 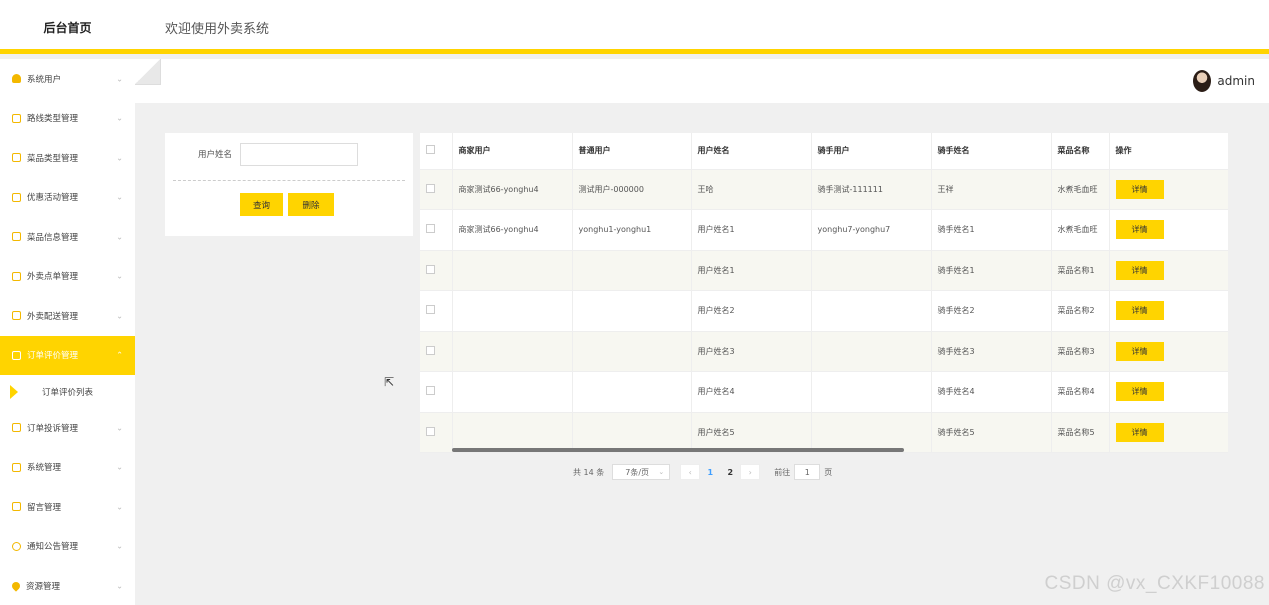 I want to click on sidebar-item-label: 系统管理, so click(x=44, y=468).